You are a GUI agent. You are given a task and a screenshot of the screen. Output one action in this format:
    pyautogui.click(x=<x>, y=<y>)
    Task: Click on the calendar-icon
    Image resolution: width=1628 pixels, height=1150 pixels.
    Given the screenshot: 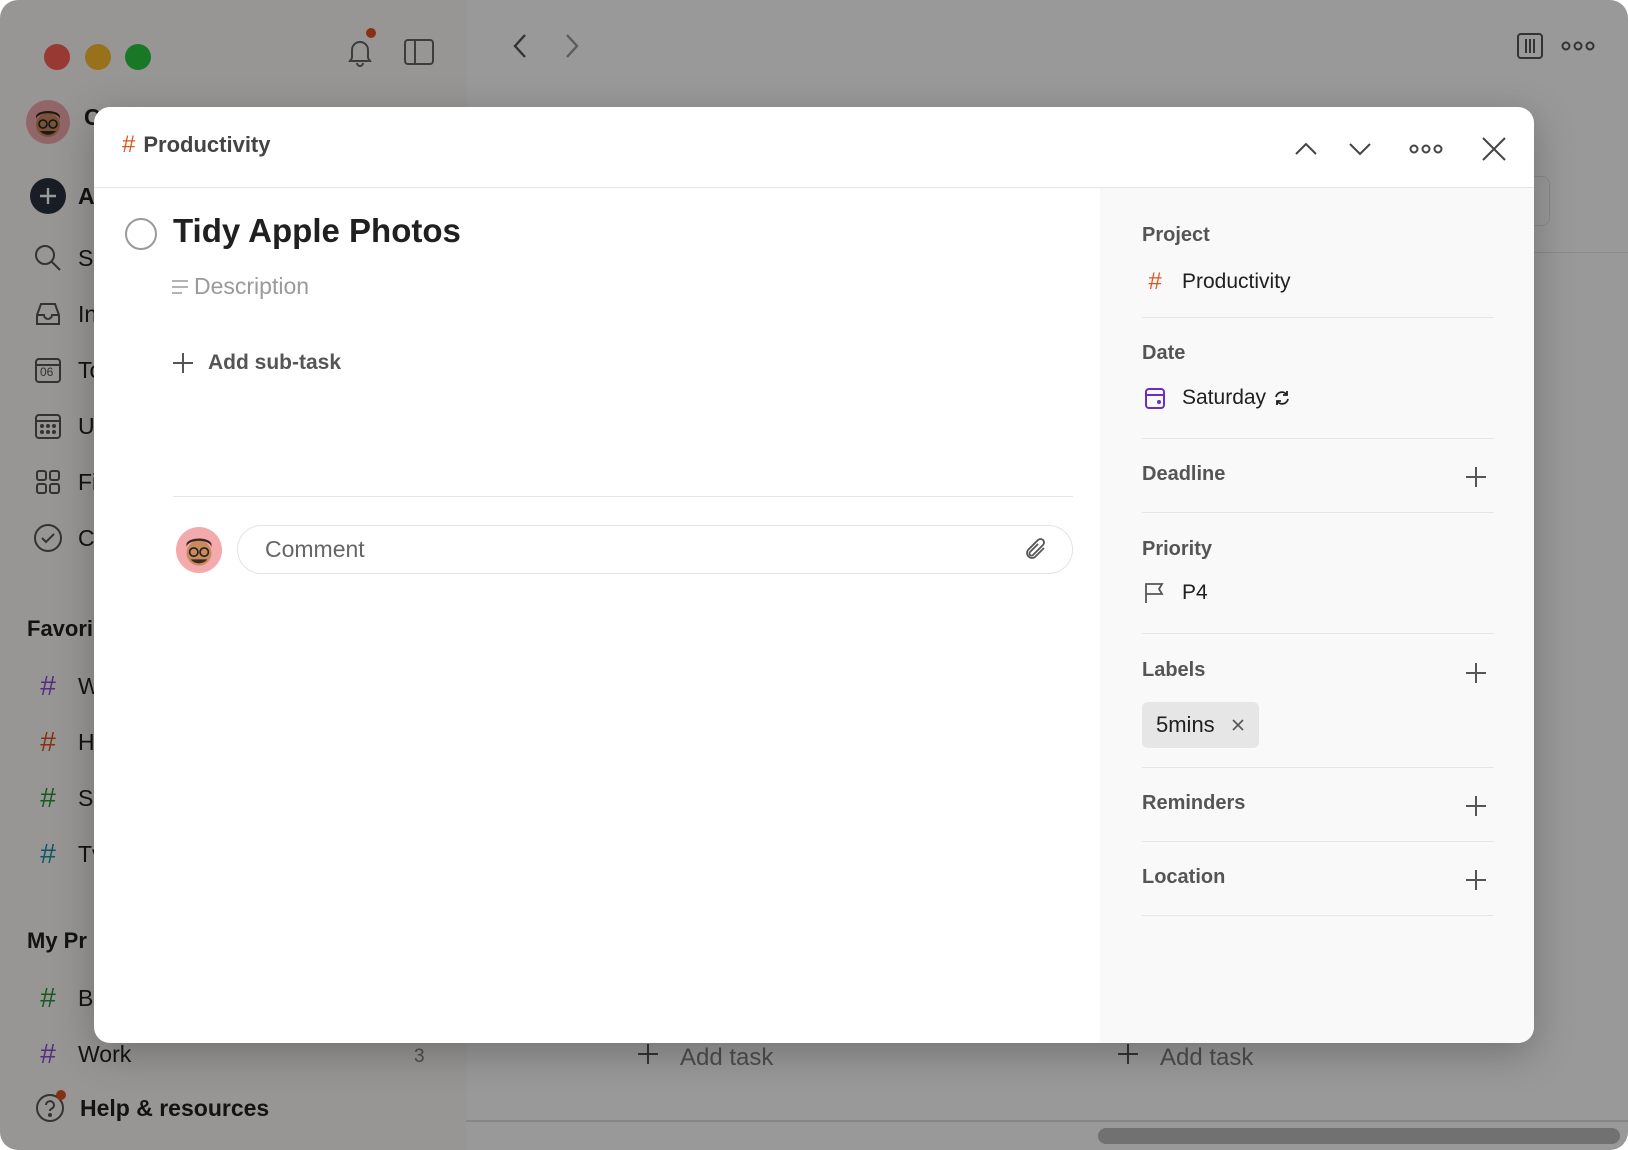 What is the action you would take?
    pyautogui.click(x=1155, y=398)
    